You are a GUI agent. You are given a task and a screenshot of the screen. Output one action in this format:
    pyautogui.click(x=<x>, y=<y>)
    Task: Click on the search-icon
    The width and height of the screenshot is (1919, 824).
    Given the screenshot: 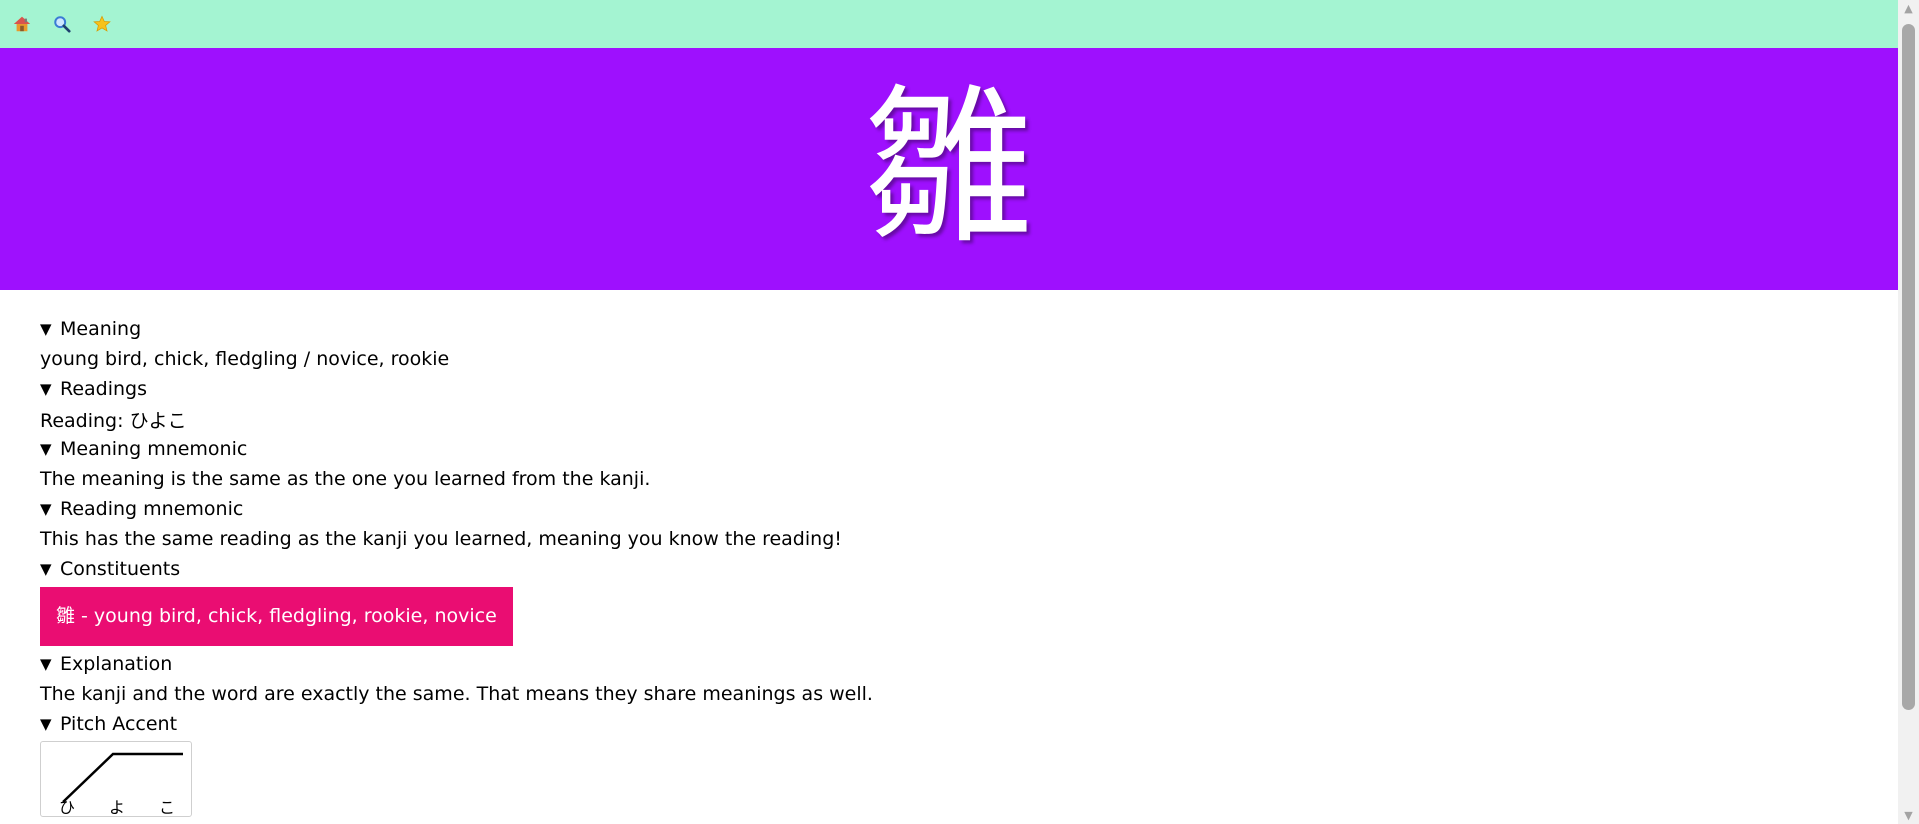 What is the action you would take?
    pyautogui.click(x=62, y=24)
    